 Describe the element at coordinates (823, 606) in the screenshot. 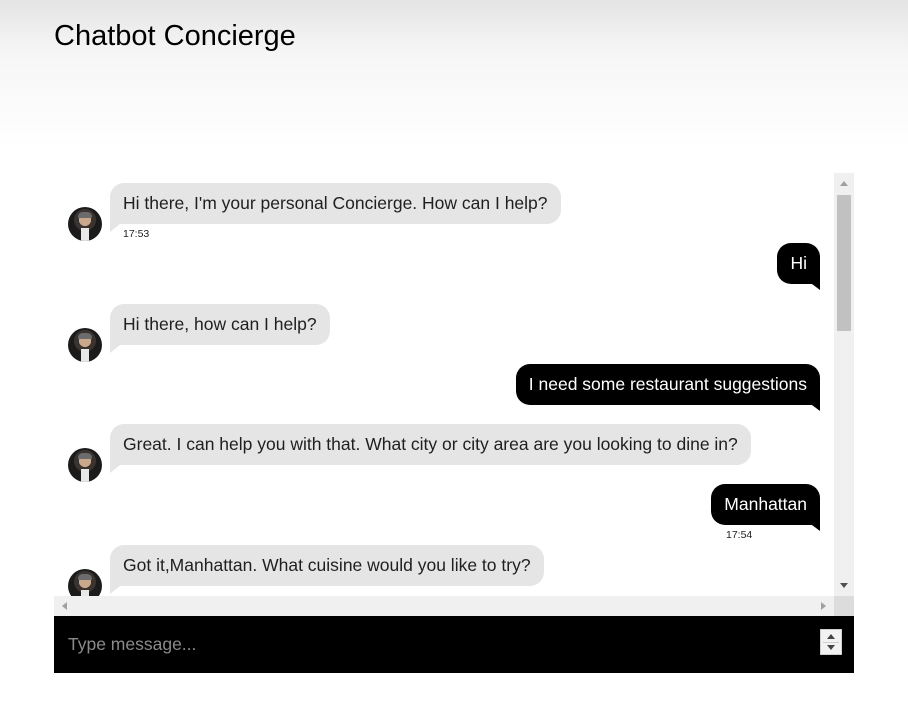

I see `scroll-right-arrow-icon` at that location.